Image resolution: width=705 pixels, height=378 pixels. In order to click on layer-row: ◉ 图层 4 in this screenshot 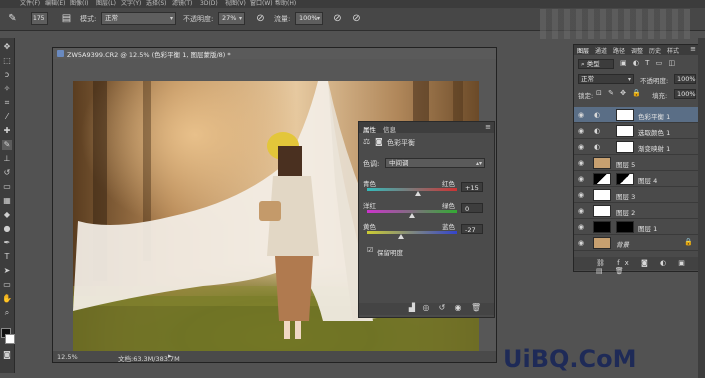, I will do `click(636, 179)`.